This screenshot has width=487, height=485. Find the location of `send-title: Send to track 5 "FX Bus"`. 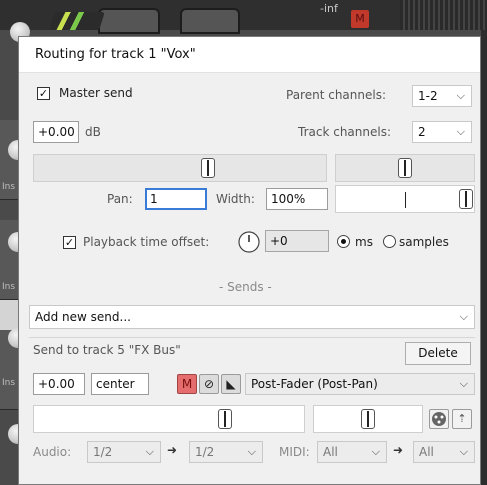

send-title: Send to track 5 "FX Bus" is located at coordinates (107, 350).